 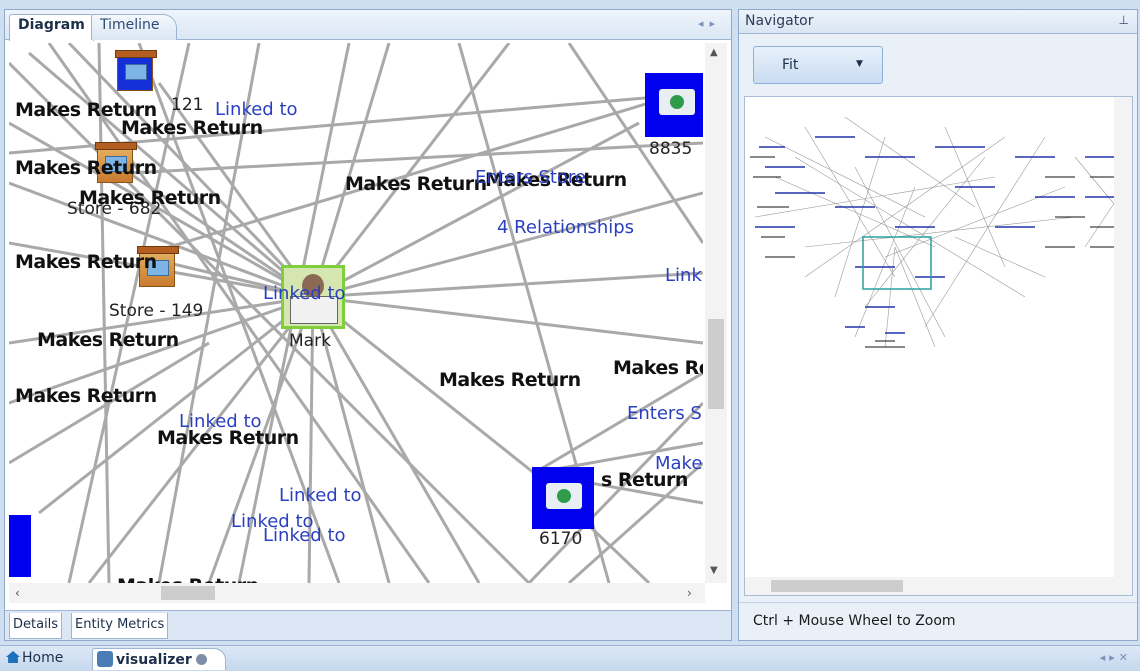 I want to click on navigator-header: Navigator ⊥, so click(x=938, y=22).